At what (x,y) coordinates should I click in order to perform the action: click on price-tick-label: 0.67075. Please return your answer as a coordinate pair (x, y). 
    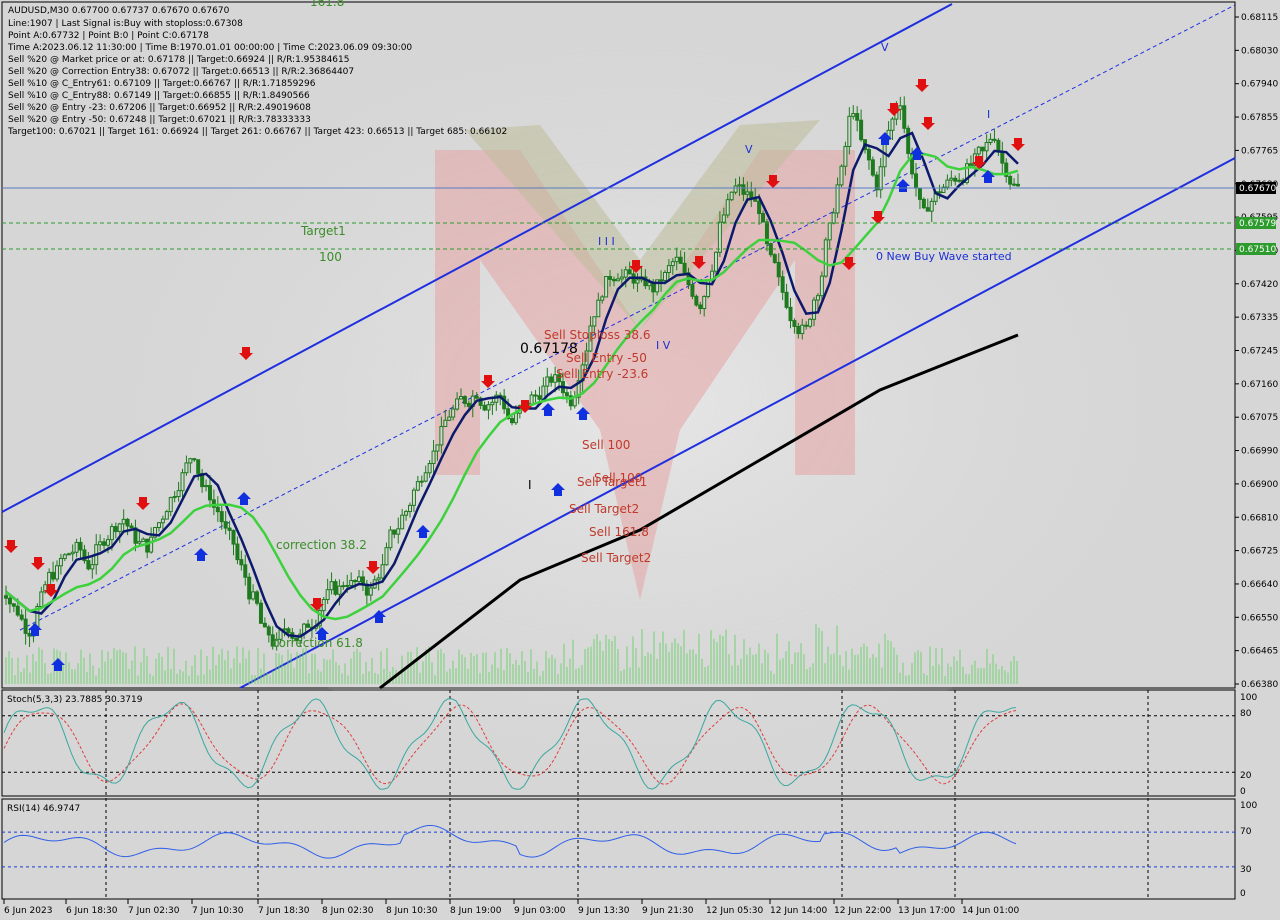
    Looking at the image, I should click on (1259, 418).